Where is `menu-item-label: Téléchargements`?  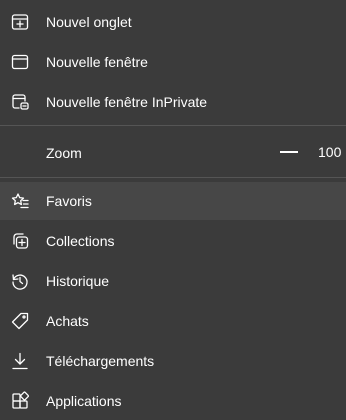
menu-item-label: Téléchargements is located at coordinates (100, 361).